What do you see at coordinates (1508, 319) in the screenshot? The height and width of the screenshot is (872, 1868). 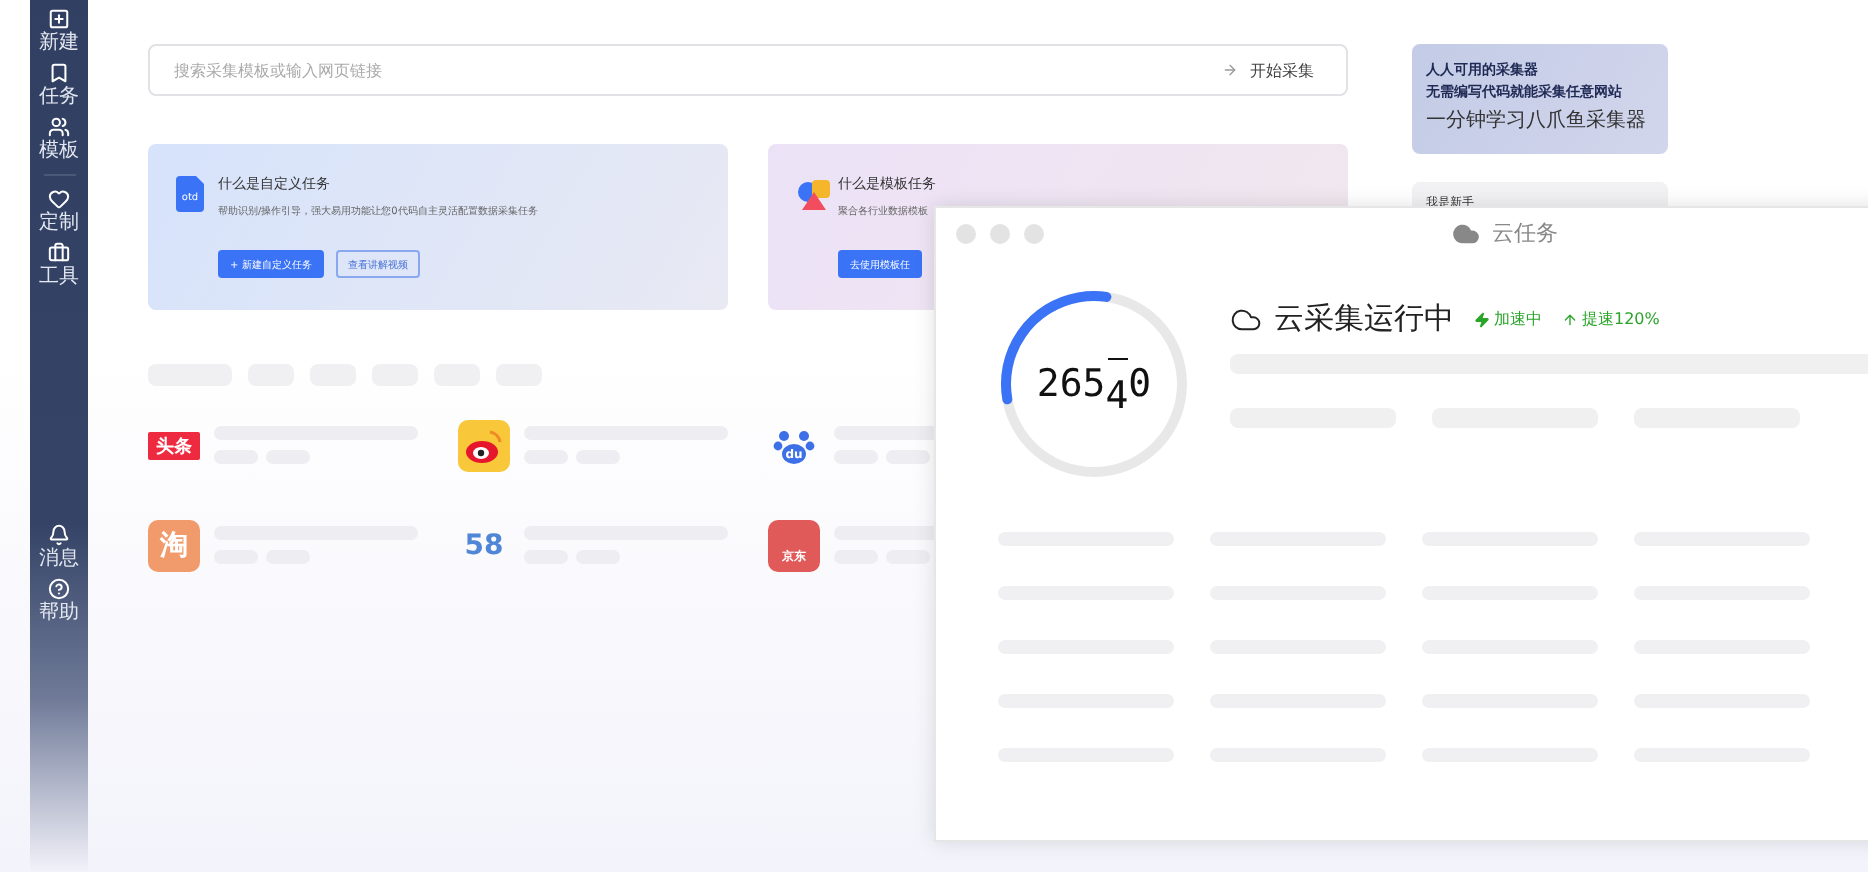 I see `speed-label: 加速中` at bounding box center [1508, 319].